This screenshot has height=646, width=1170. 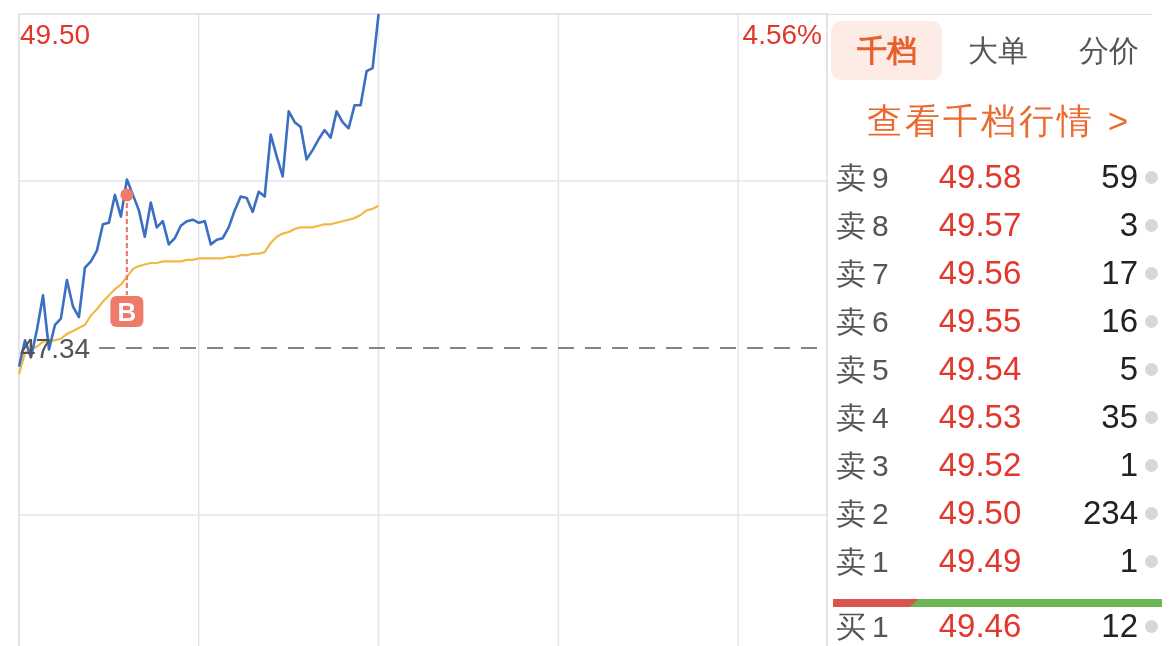 I want to click on tab: 大单, so click(x=997, y=50).